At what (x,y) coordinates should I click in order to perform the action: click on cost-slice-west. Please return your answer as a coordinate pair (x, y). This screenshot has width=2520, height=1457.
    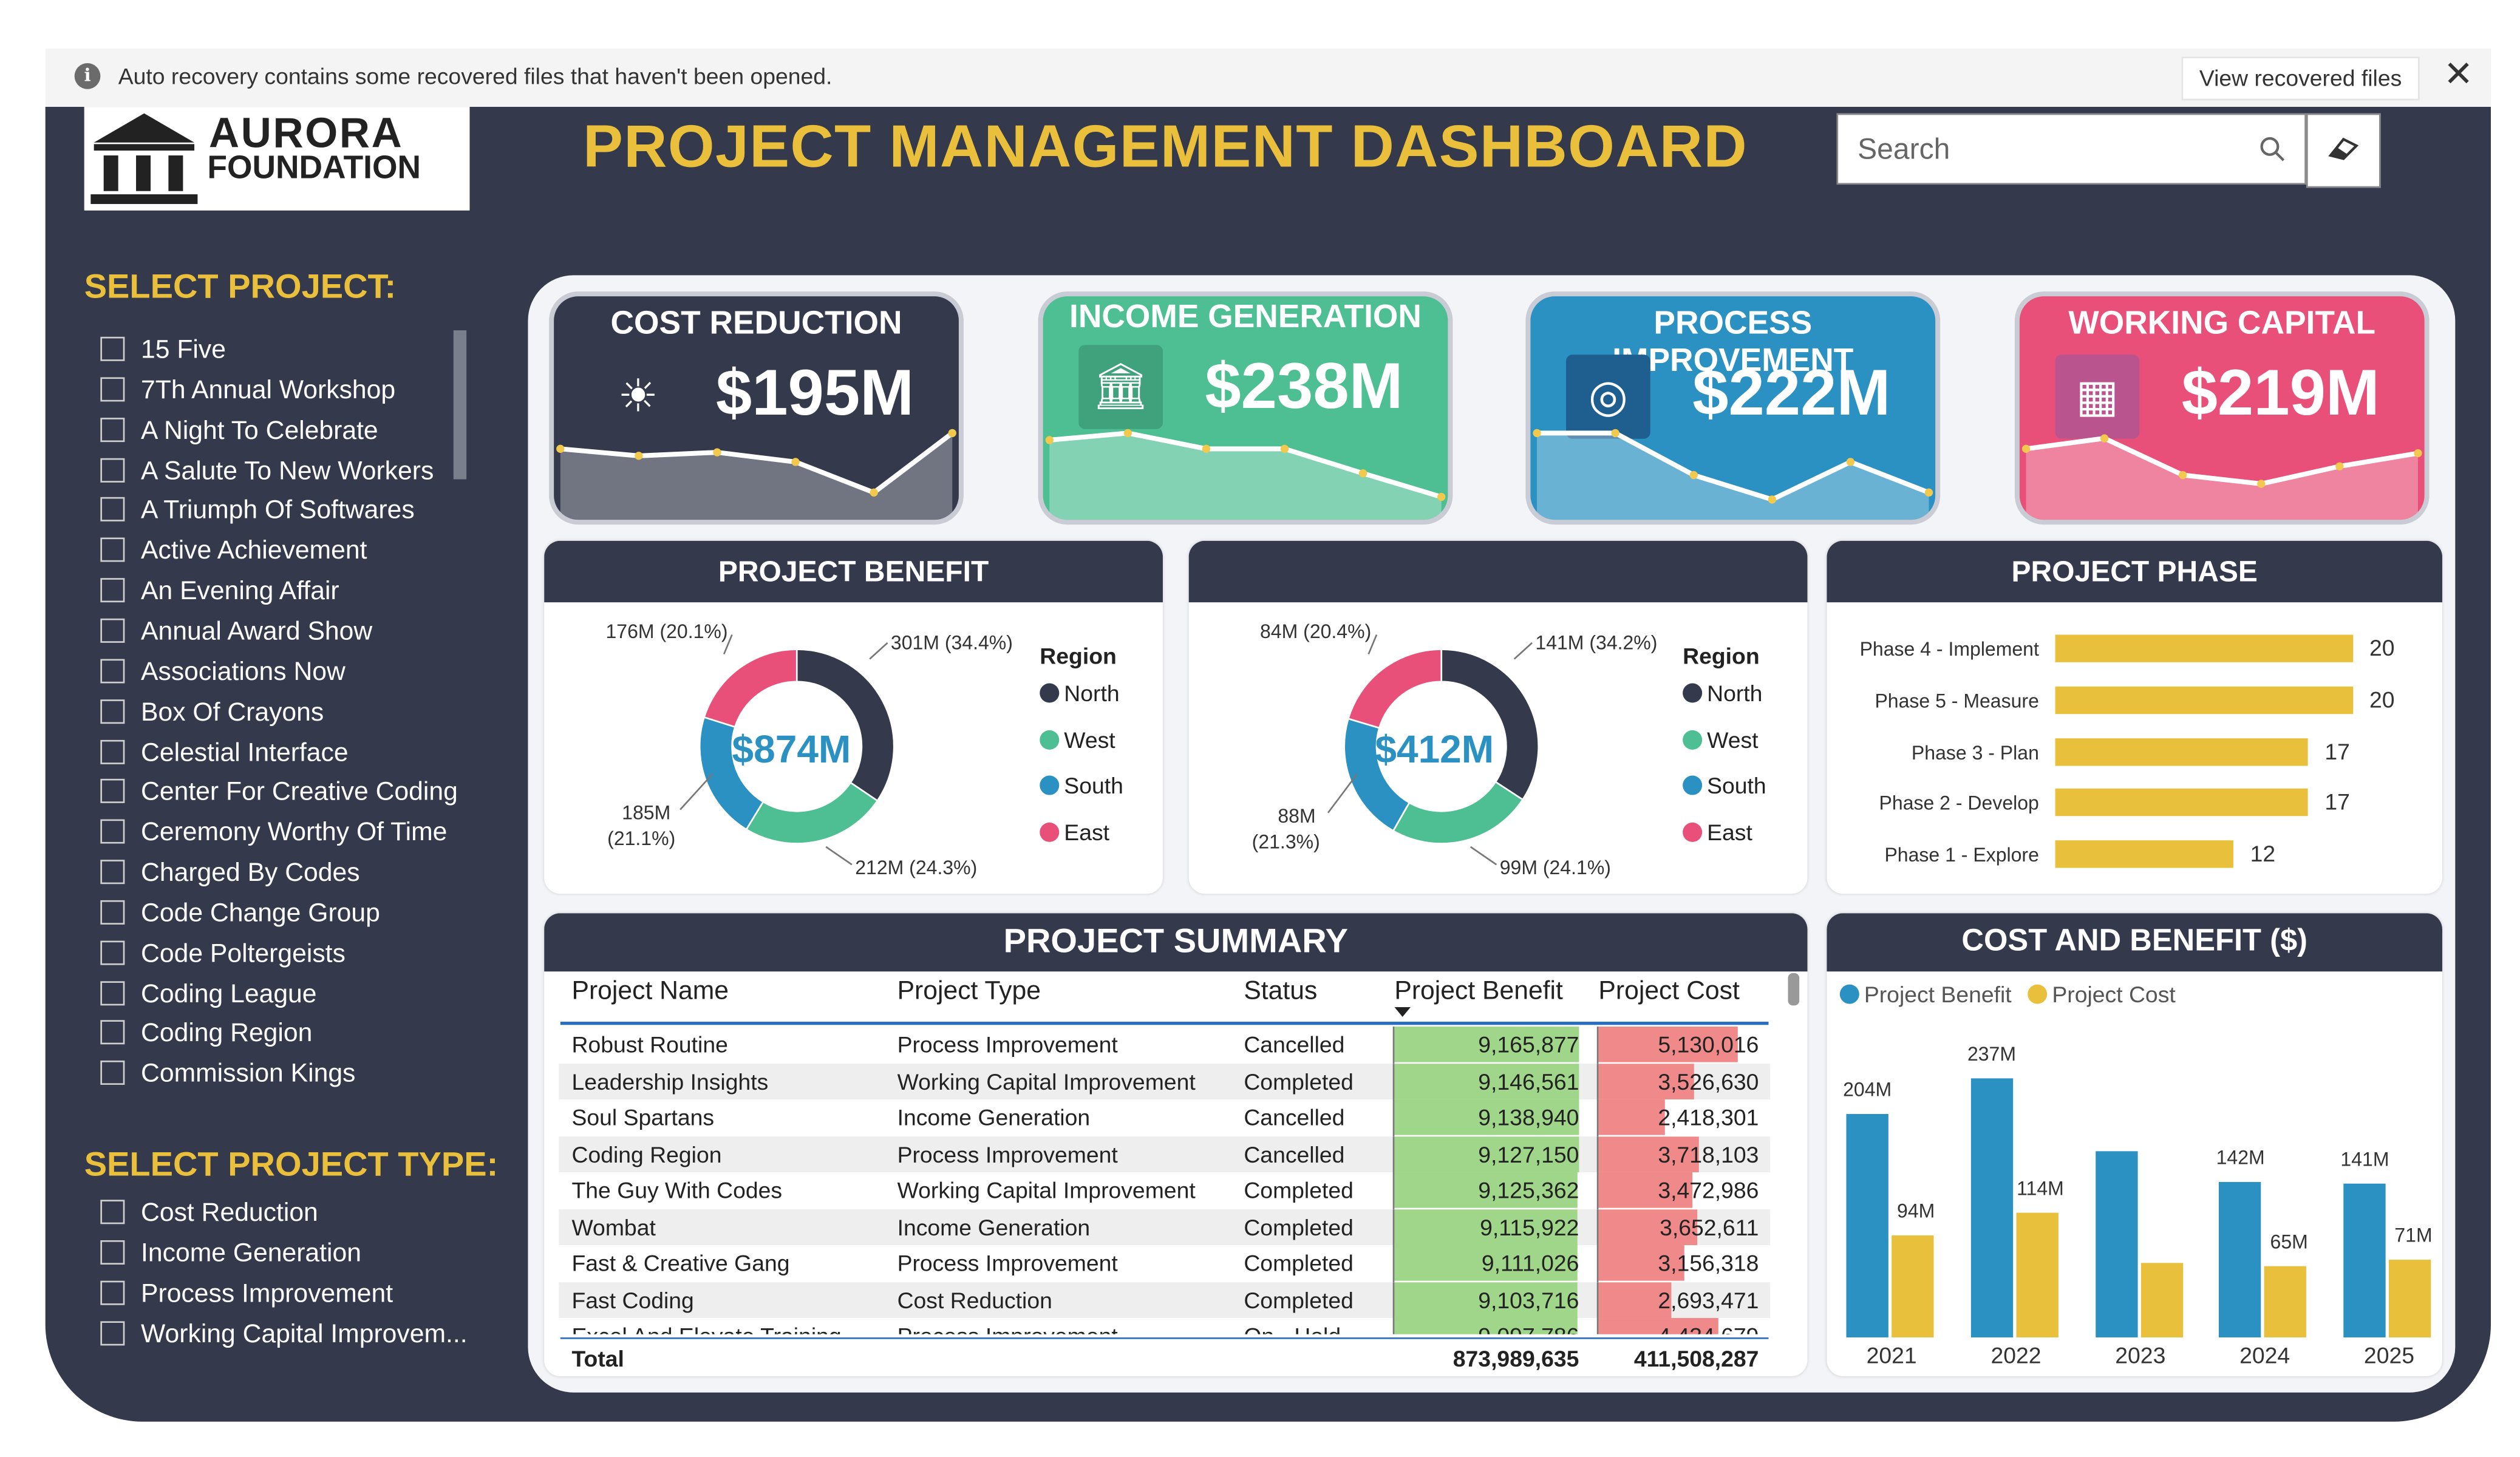
    Looking at the image, I should click on (1458, 812).